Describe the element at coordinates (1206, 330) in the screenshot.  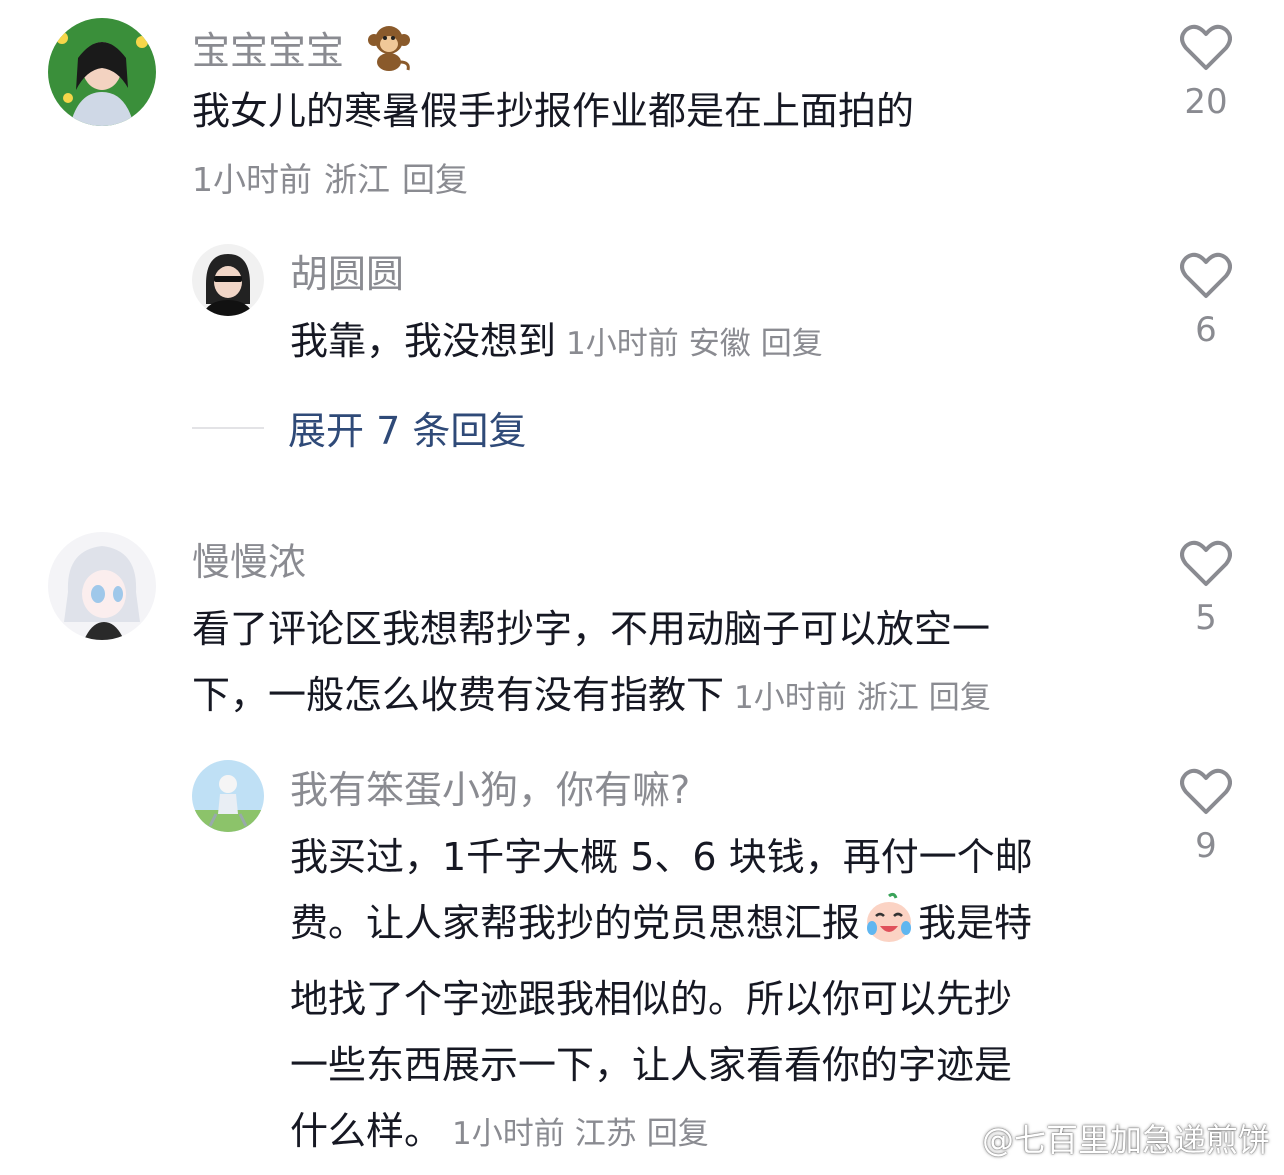
I see `like-count: 6` at that location.